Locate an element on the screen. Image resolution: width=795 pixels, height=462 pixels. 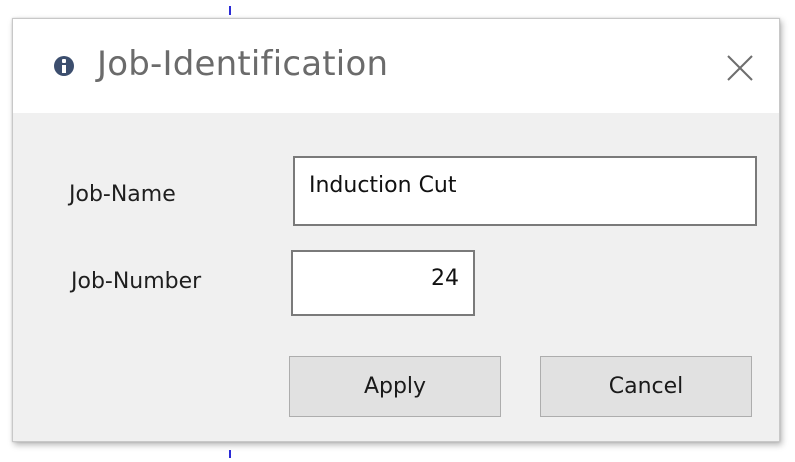
job-name-input is located at coordinates (525, 191).